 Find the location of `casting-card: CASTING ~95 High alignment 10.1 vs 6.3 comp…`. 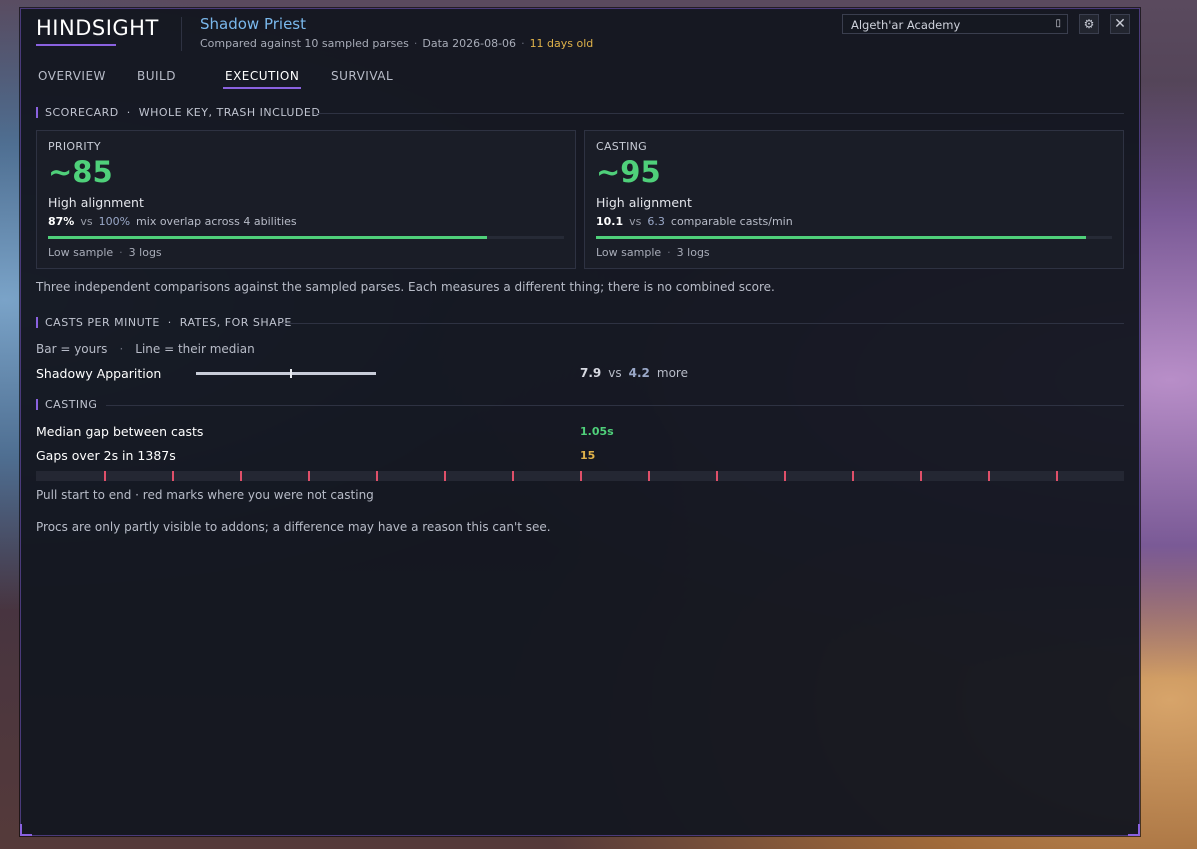

casting-card: CASTING ~95 High alignment 10.1 vs 6.3 comp… is located at coordinates (854, 199).